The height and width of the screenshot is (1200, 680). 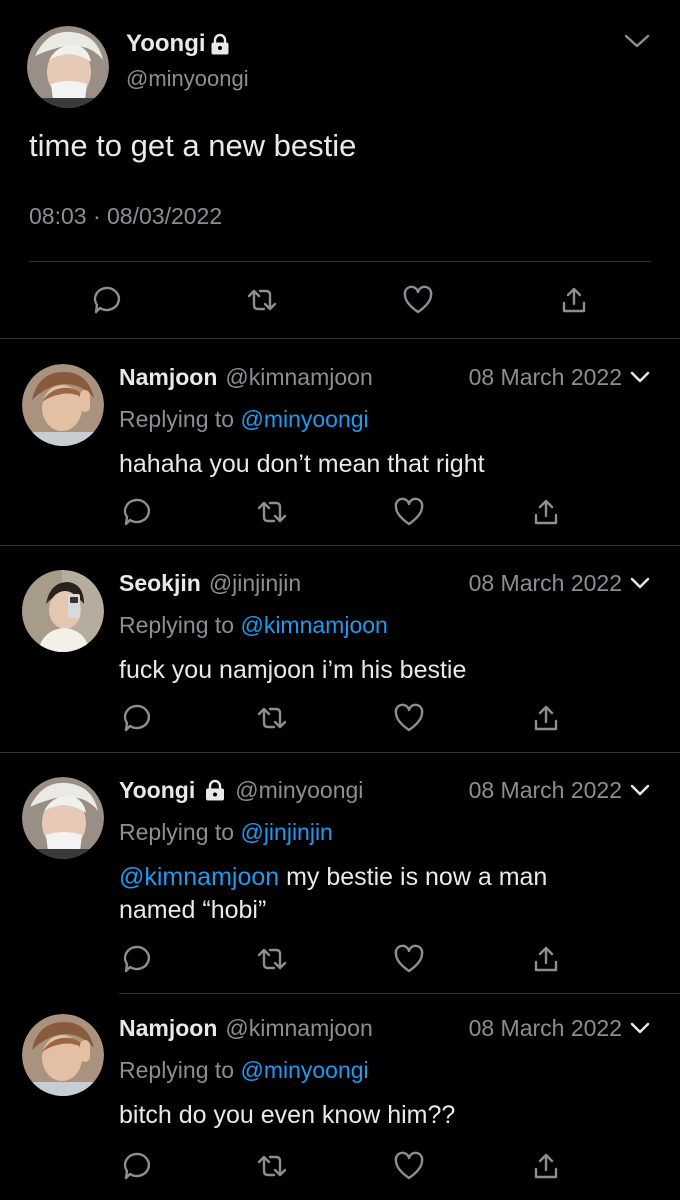 What do you see at coordinates (286, 832) in the screenshot?
I see `mention-link: @jinjinjin` at bounding box center [286, 832].